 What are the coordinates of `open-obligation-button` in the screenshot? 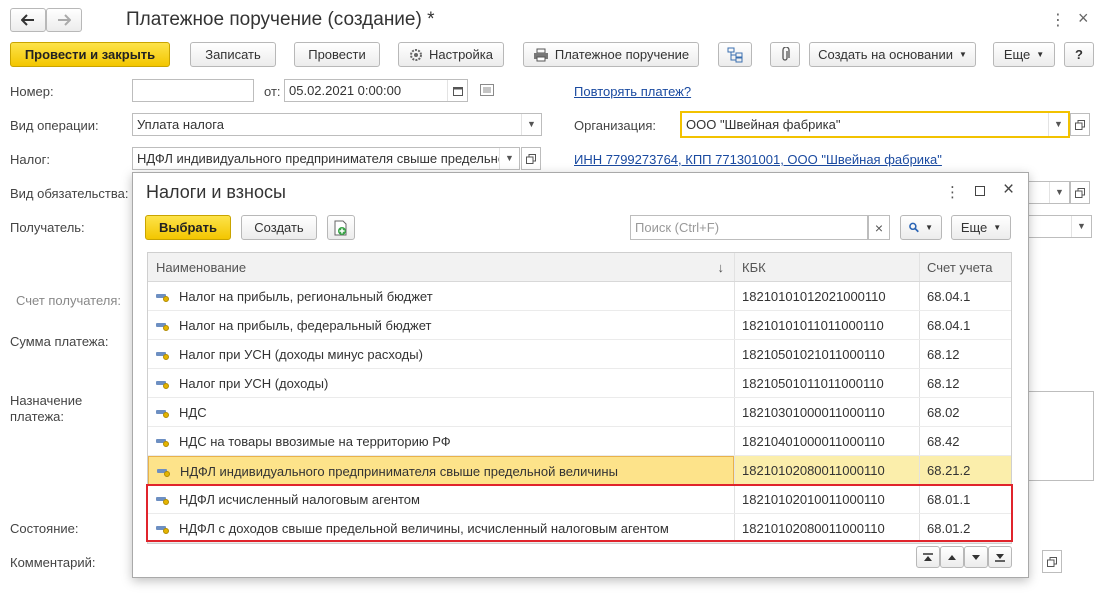 It's located at (1080, 192).